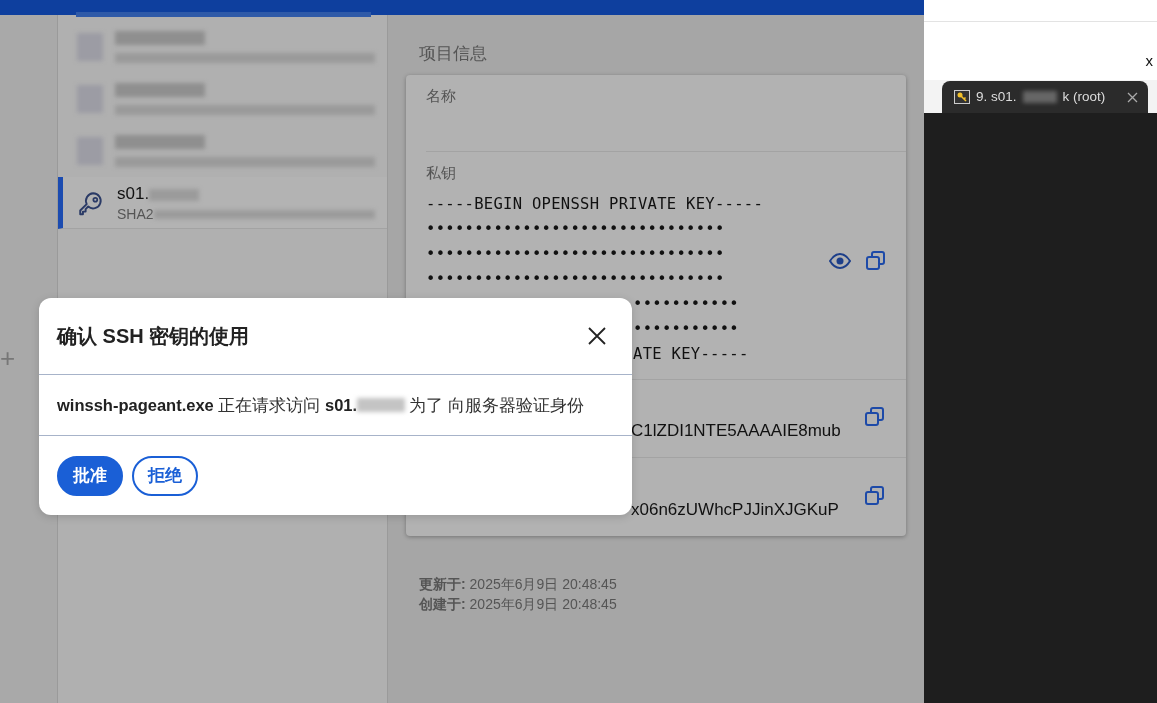 Image resolution: width=1157 pixels, height=703 pixels. What do you see at coordinates (222, 203) in the screenshot?
I see `key-list-item: s01. SHA2` at bounding box center [222, 203].